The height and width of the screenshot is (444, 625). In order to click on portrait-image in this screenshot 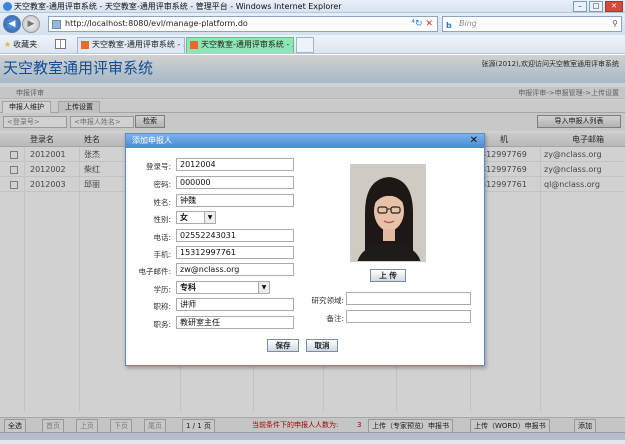, I will do `click(388, 213)`.